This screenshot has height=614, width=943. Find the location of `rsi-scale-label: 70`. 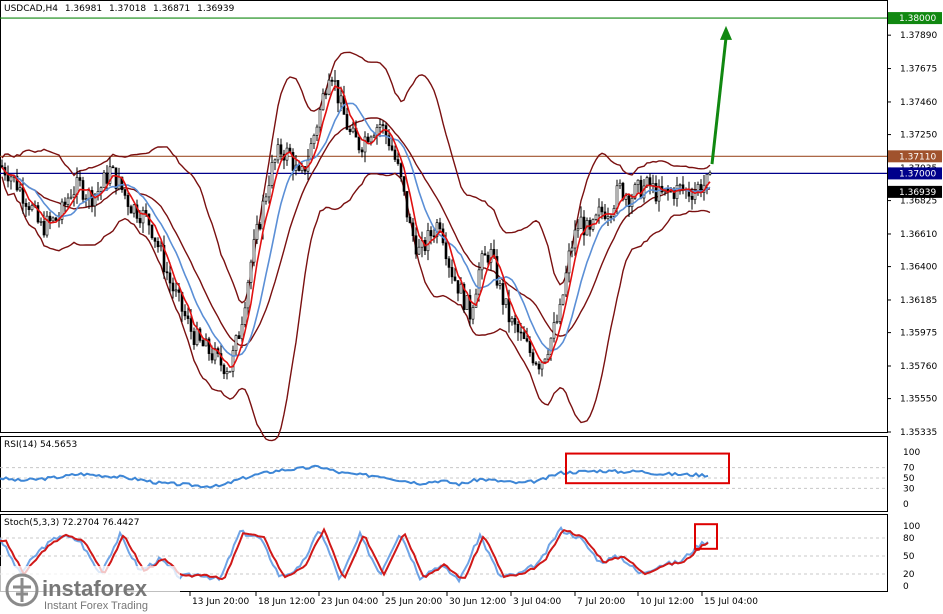

rsi-scale-label: 70 is located at coordinates (909, 469).